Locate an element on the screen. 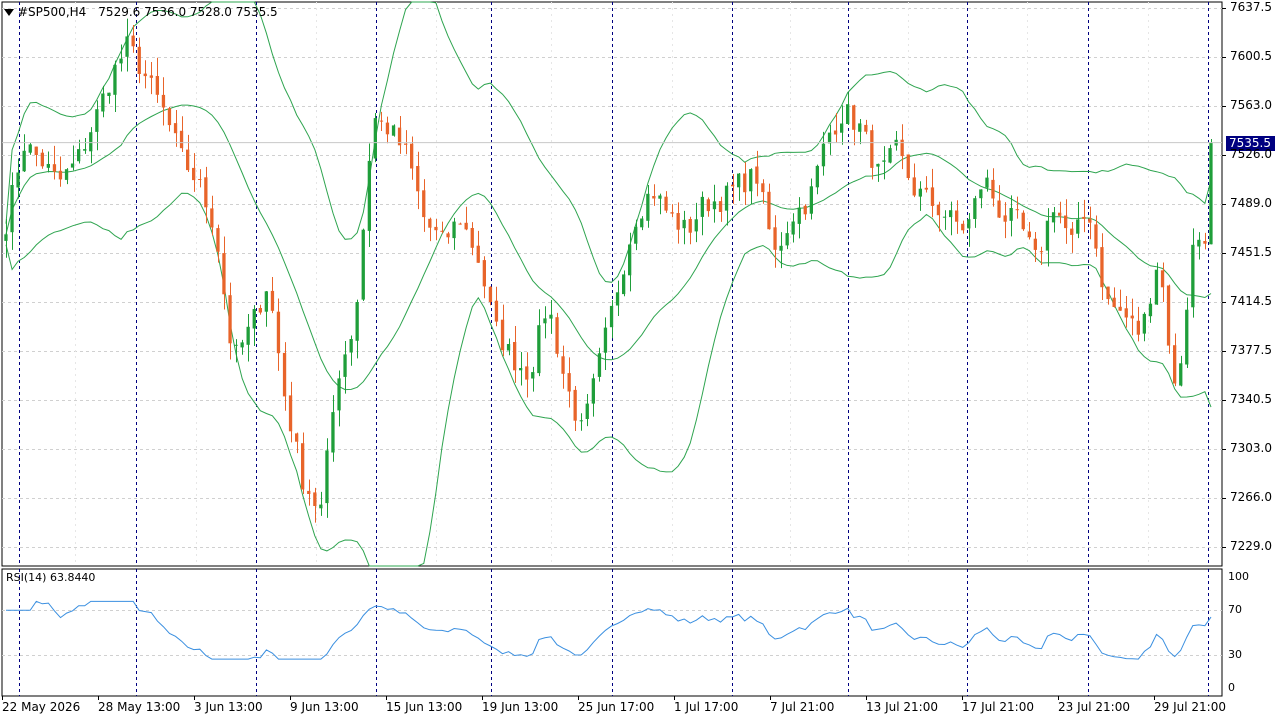  chevron-down-icon is located at coordinates (9, 12).